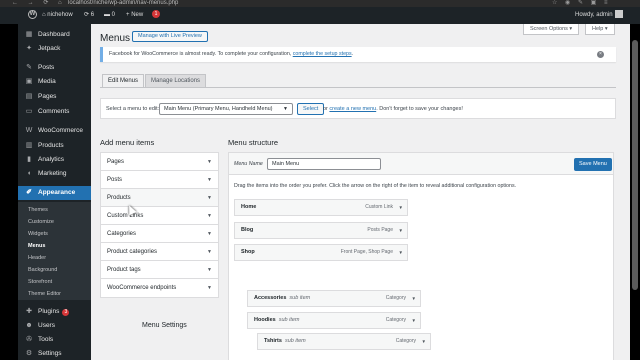 The image size is (640, 360). What do you see at coordinates (159, 180) in the screenshot?
I see `accordion-posts: Posts ▼` at bounding box center [159, 180].